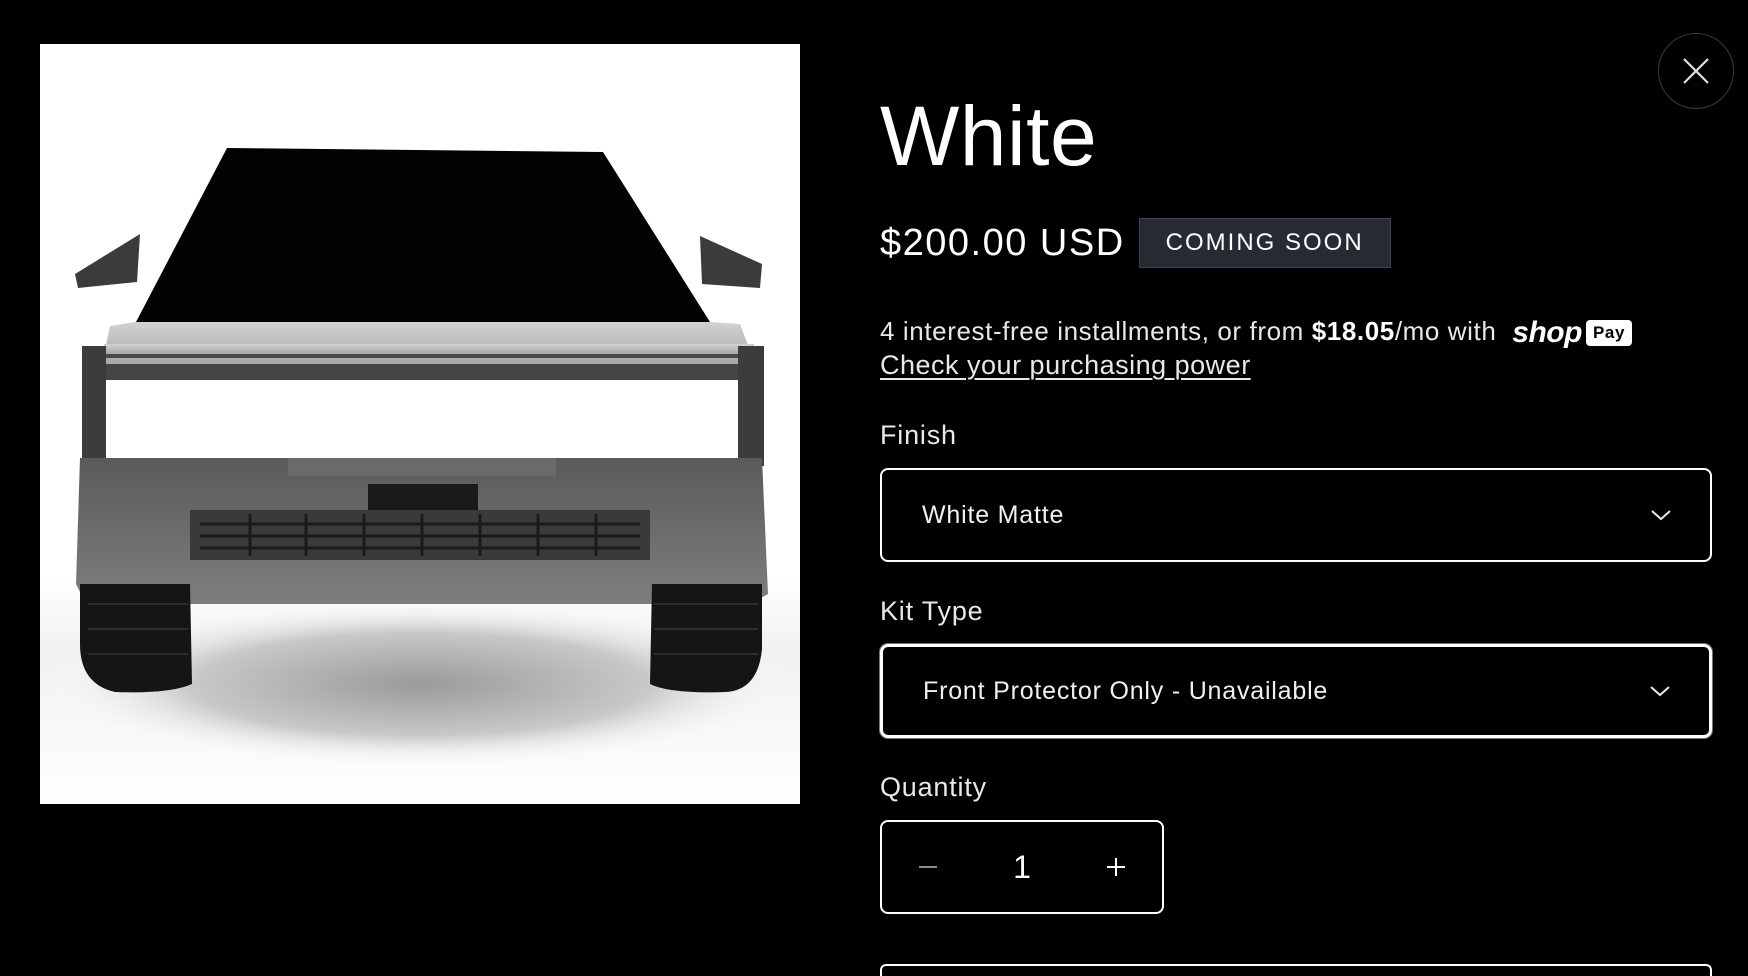 The width and height of the screenshot is (1748, 976). I want to click on close-icon, so click(1696, 71).